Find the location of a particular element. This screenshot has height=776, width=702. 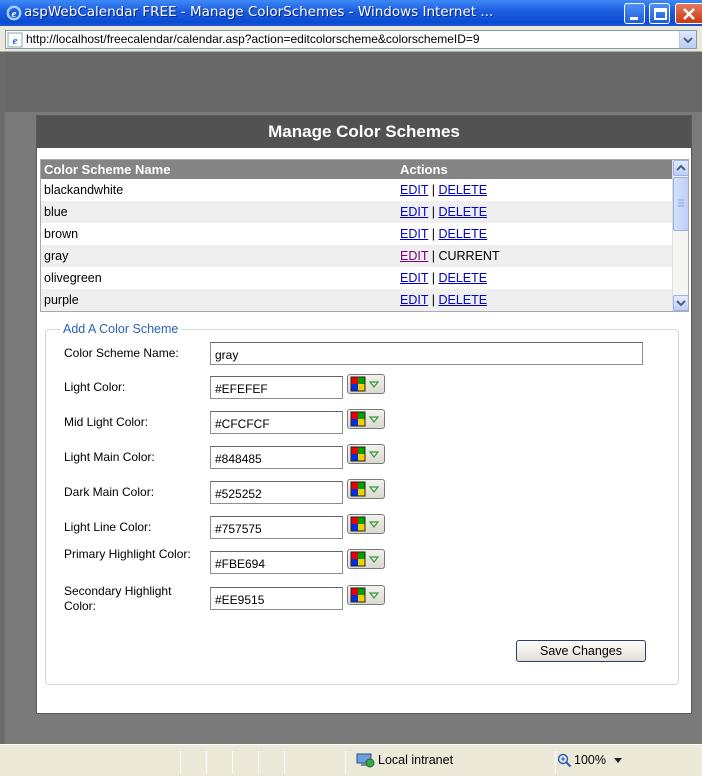

zoom-level: 100% is located at coordinates (590, 760).